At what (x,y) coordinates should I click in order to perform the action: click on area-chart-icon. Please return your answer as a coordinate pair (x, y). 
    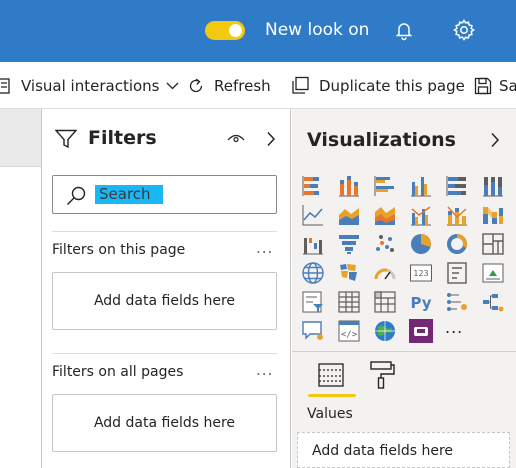
    Looking at the image, I should click on (349, 215).